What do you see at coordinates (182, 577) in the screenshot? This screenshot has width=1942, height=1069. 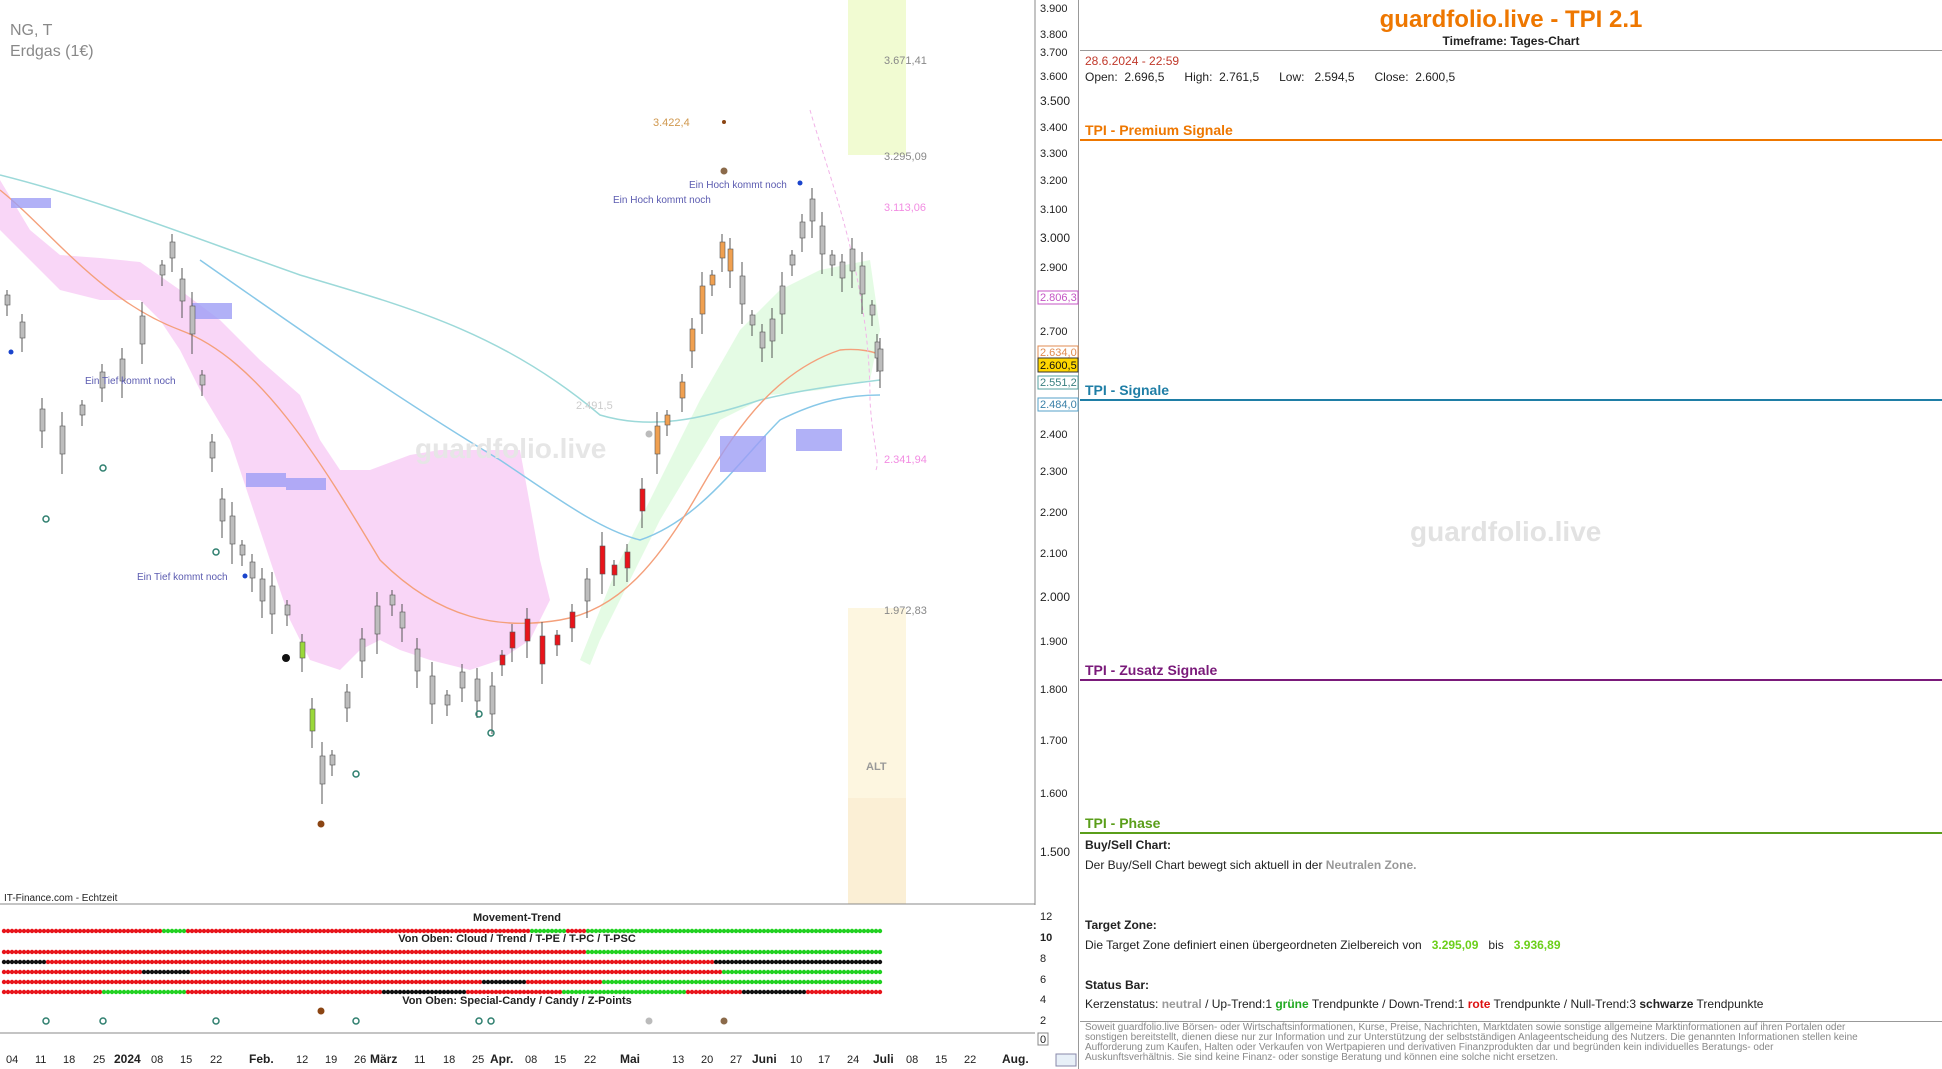 I see `annotation-tief-2: Ein Tief kommt noch` at bounding box center [182, 577].